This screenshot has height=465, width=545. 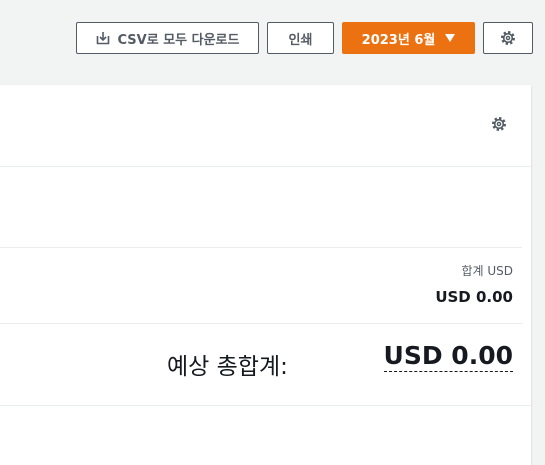 I want to click on panel-settings-gear-icon, so click(x=499, y=126).